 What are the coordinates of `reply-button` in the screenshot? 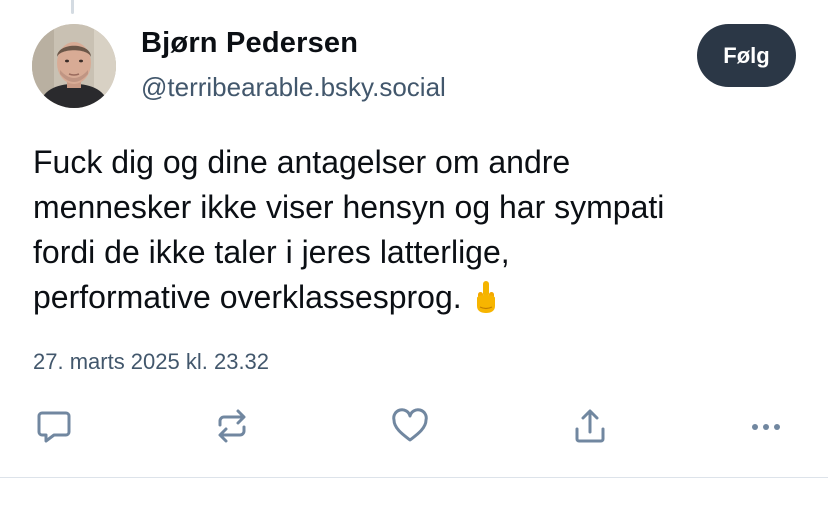 It's located at (54, 426).